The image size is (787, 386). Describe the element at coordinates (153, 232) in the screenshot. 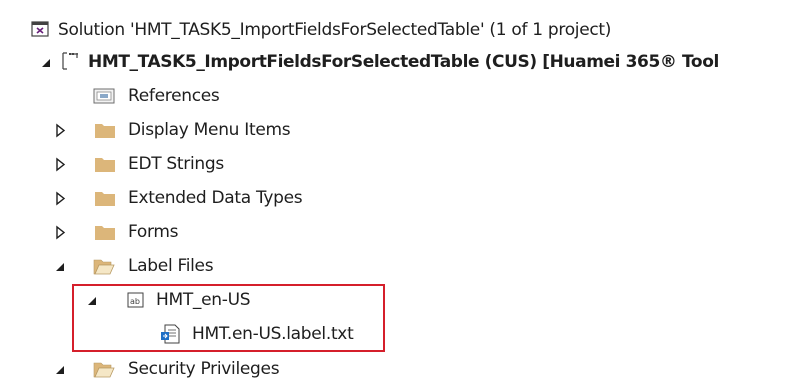

I see `tree-label: Forms` at that location.